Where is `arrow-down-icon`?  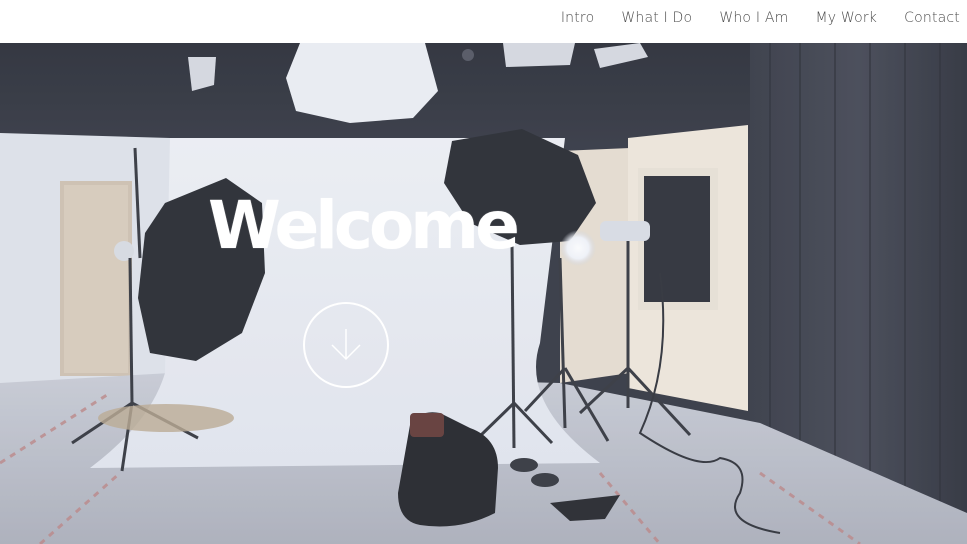
arrow-down-icon is located at coordinates (346, 345).